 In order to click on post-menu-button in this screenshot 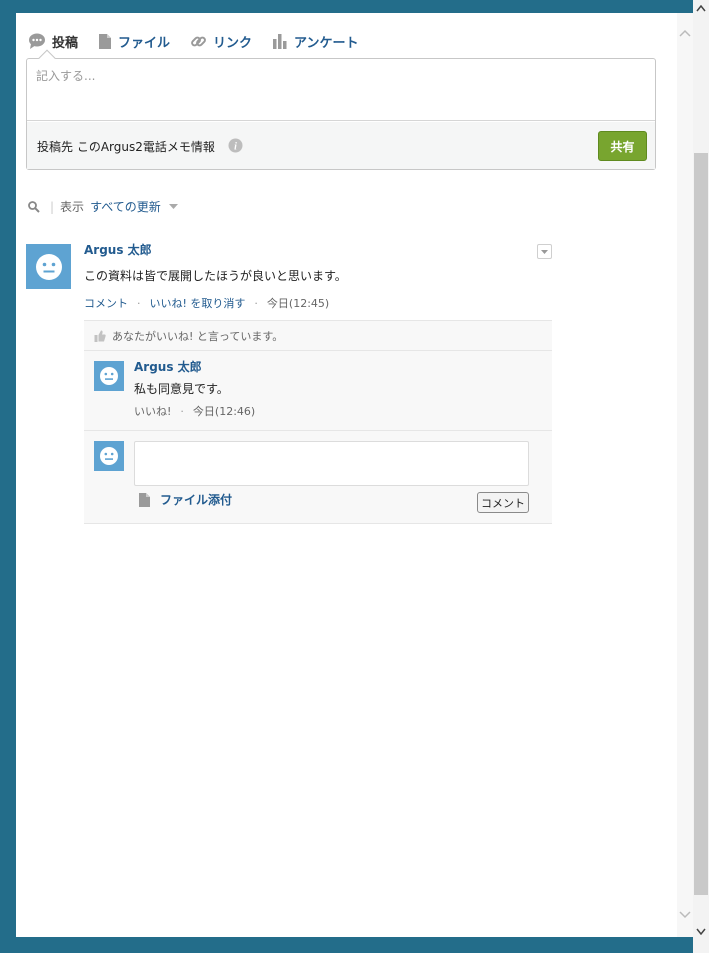, I will do `click(544, 251)`.